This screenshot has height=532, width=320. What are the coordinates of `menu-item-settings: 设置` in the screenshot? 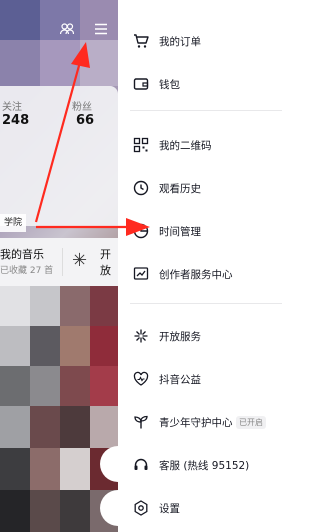 It's located at (206, 508).